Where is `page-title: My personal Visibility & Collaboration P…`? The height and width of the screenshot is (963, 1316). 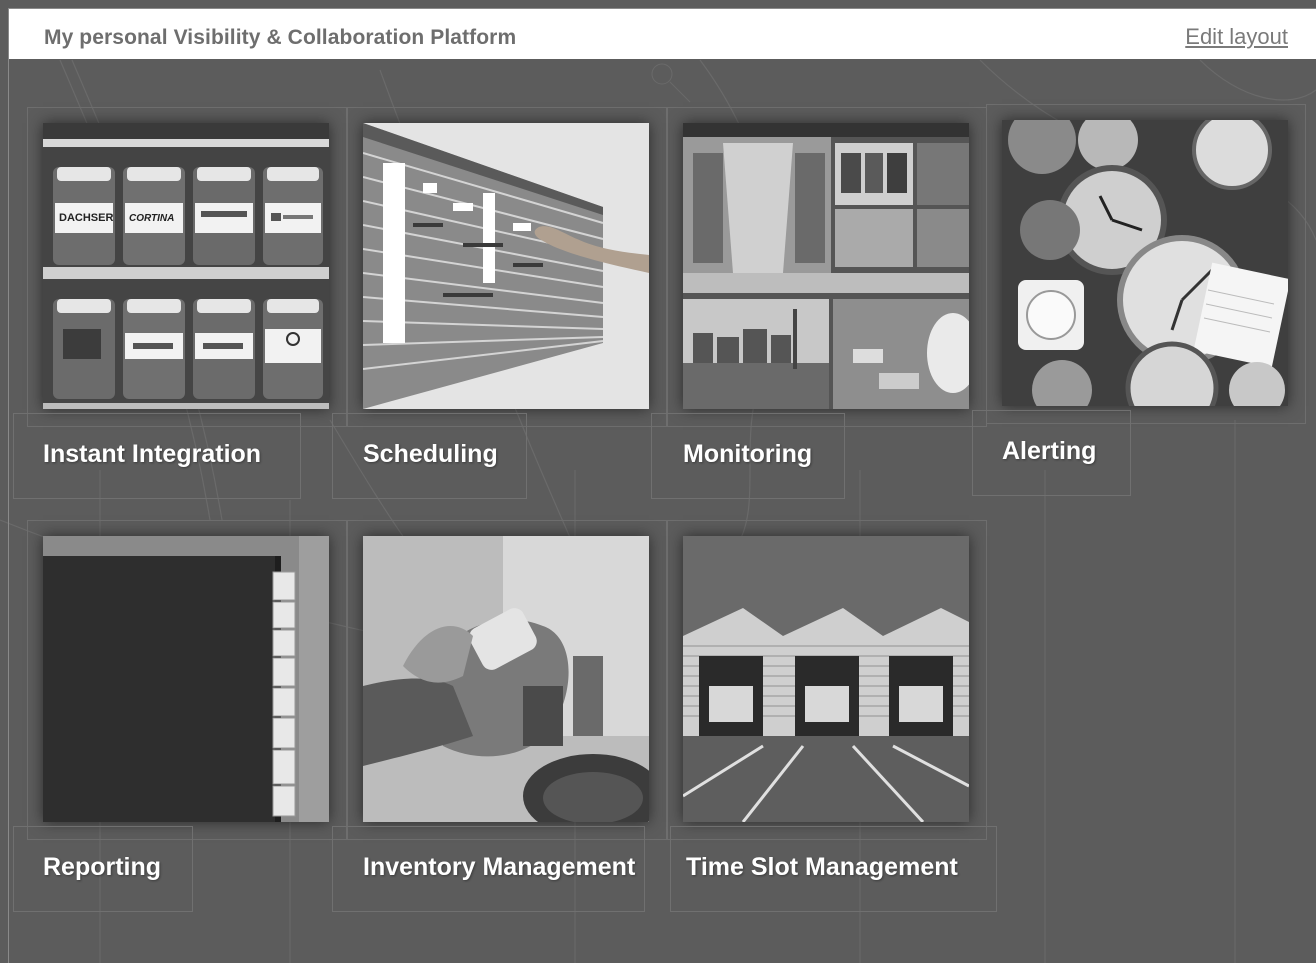
page-title: My personal Visibility & Collaboration P… is located at coordinates (280, 37).